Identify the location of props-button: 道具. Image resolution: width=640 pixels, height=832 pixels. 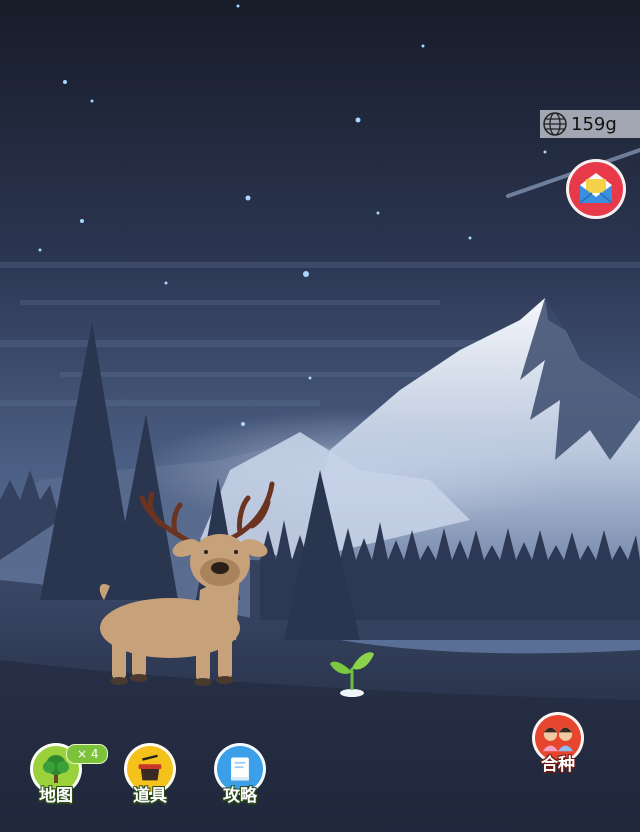
(150, 774).